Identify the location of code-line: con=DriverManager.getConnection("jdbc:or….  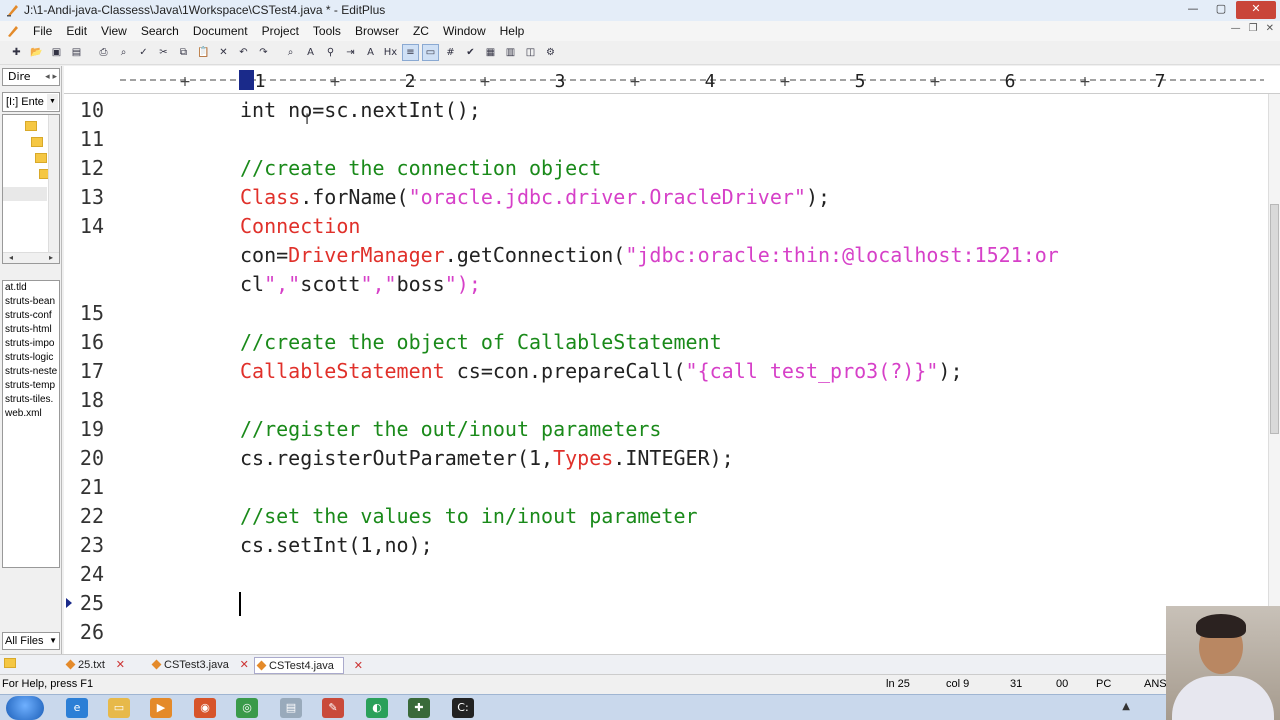
(664, 255).